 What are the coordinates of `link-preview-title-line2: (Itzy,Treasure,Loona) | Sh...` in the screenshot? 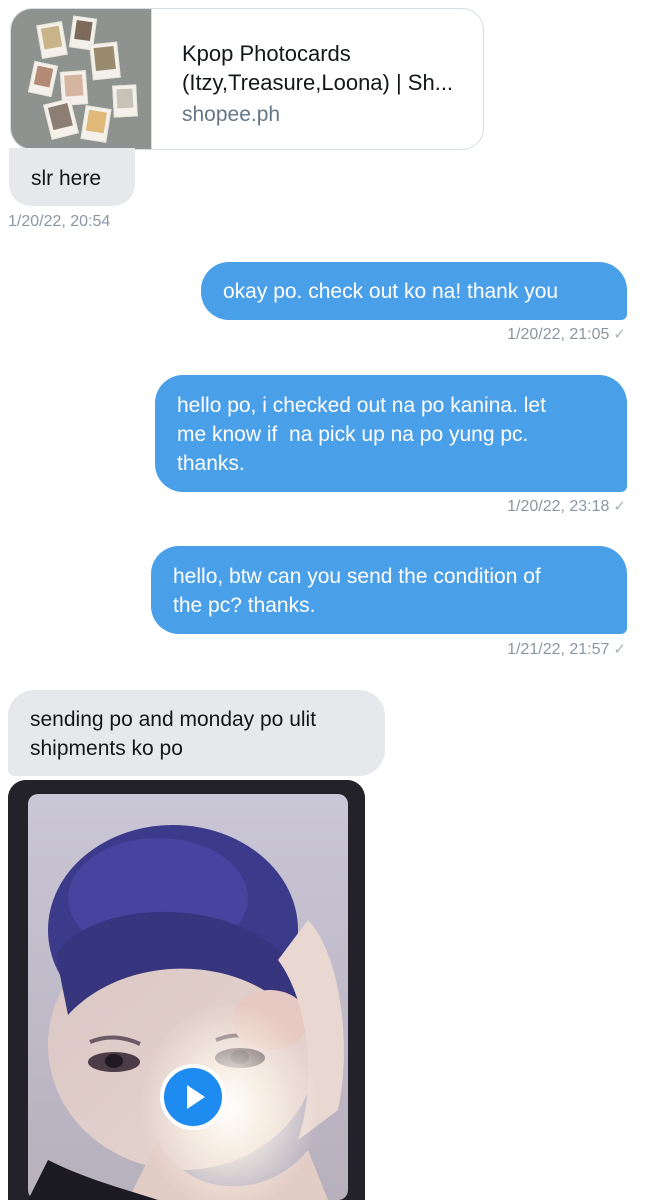 It's located at (318, 82).